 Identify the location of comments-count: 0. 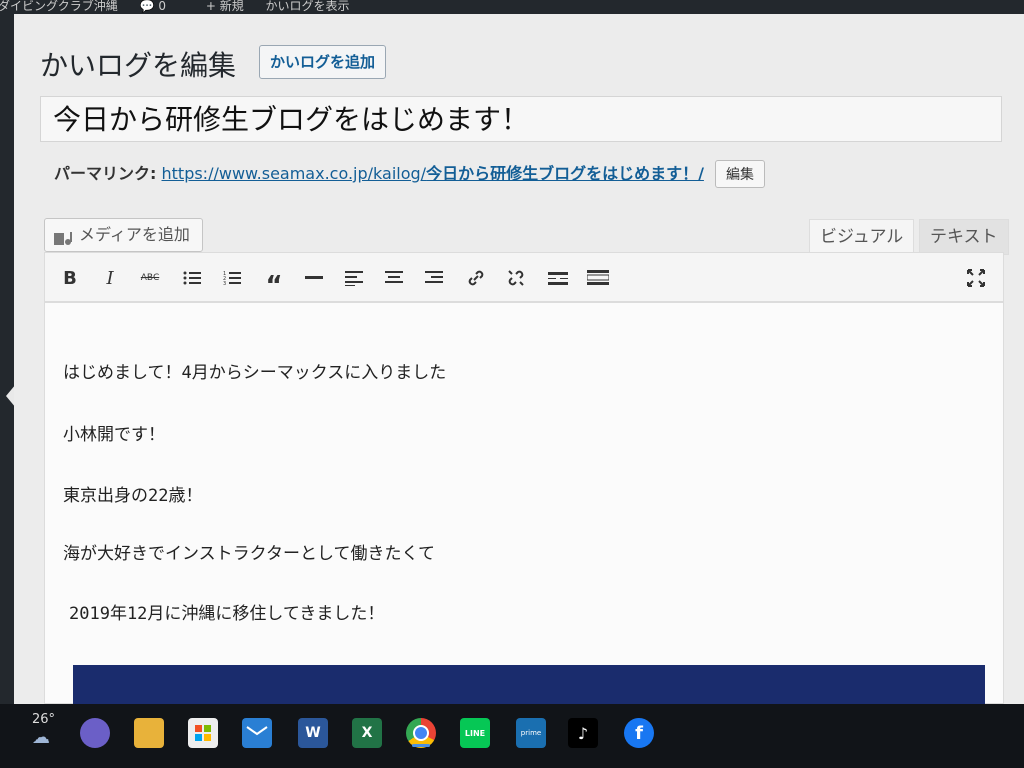
(162, 6).